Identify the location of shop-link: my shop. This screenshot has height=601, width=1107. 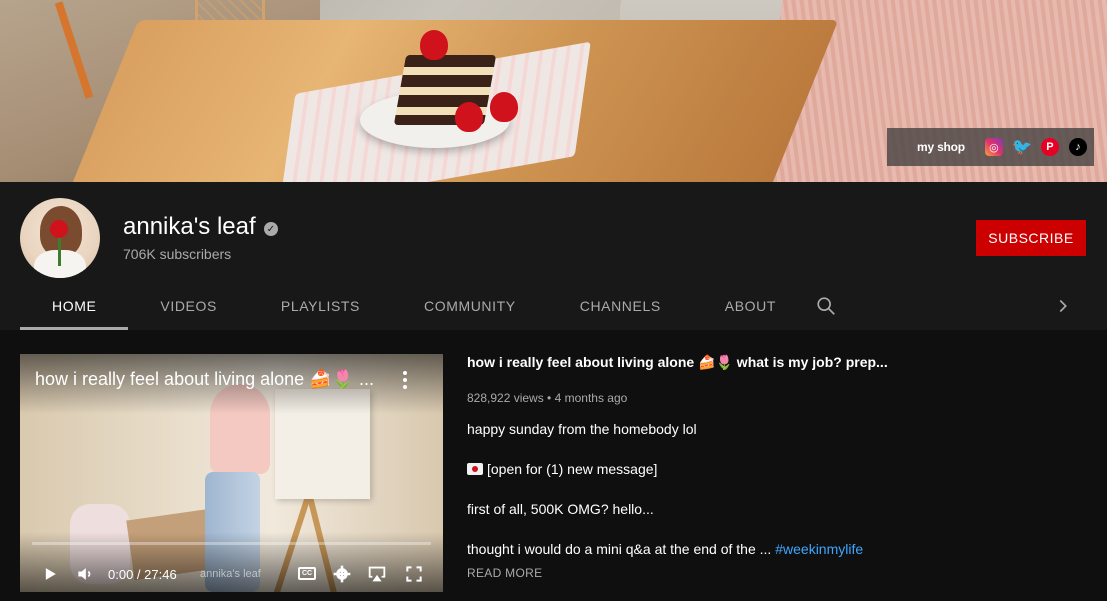
(941, 147).